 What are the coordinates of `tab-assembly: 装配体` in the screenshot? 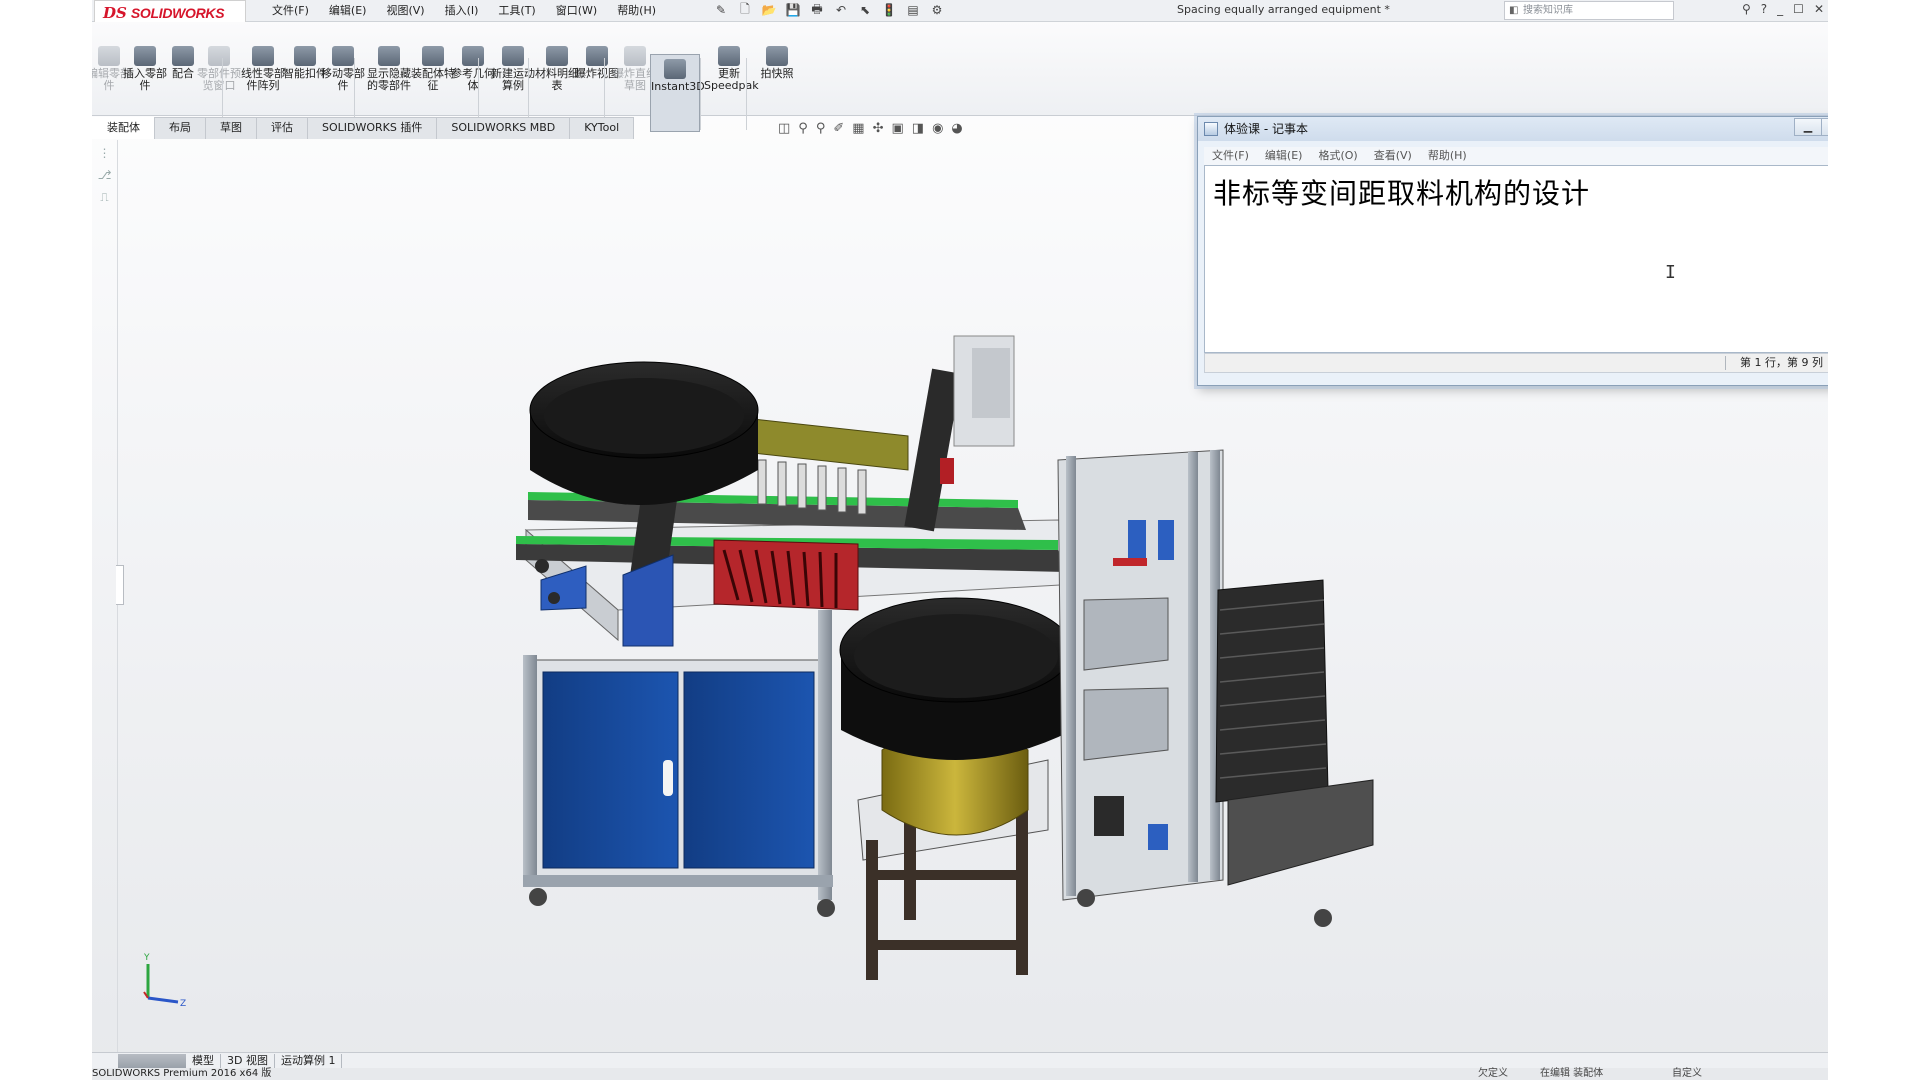 It's located at (123, 128).